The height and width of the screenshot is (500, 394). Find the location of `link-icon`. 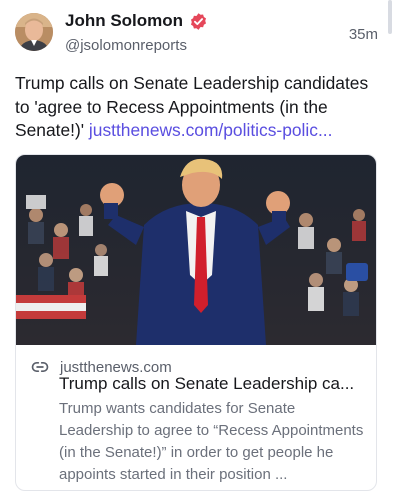

link-icon is located at coordinates (40, 367).